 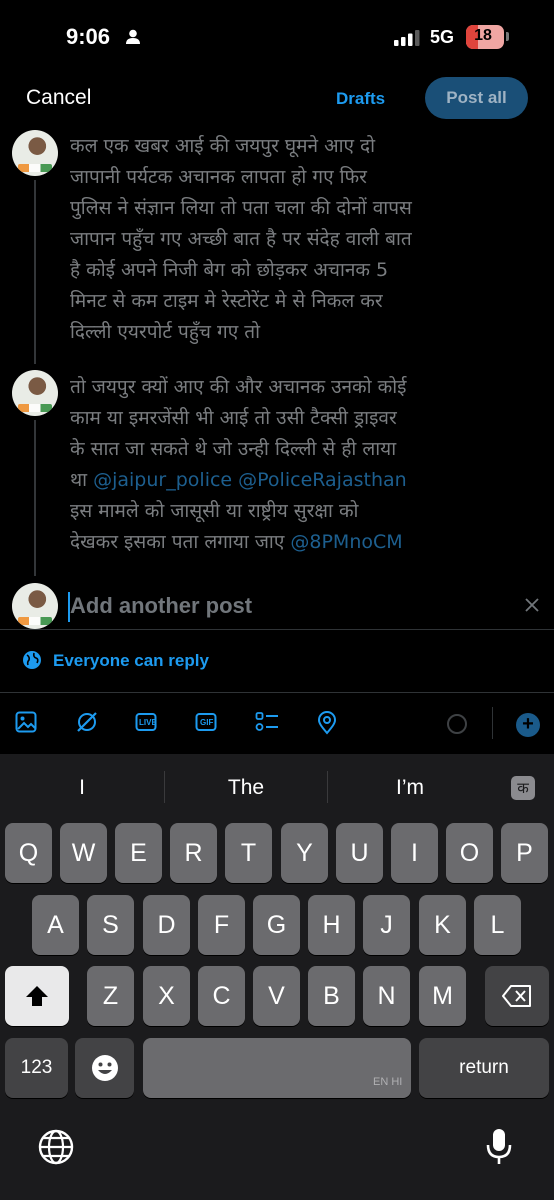 I want to click on mention-link: @PoliceRajasthan, so click(x=322, y=480).